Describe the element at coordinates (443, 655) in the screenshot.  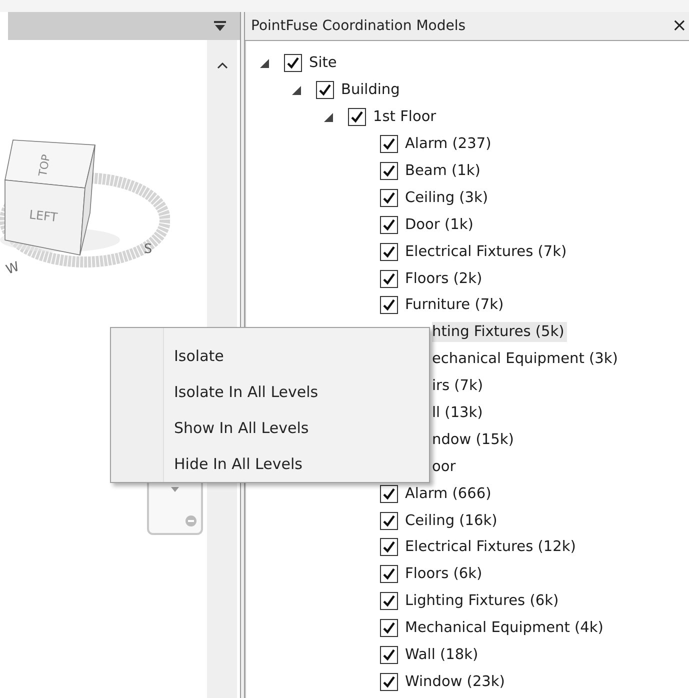
I see `tree-item-label: Wall (18k)` at that location.